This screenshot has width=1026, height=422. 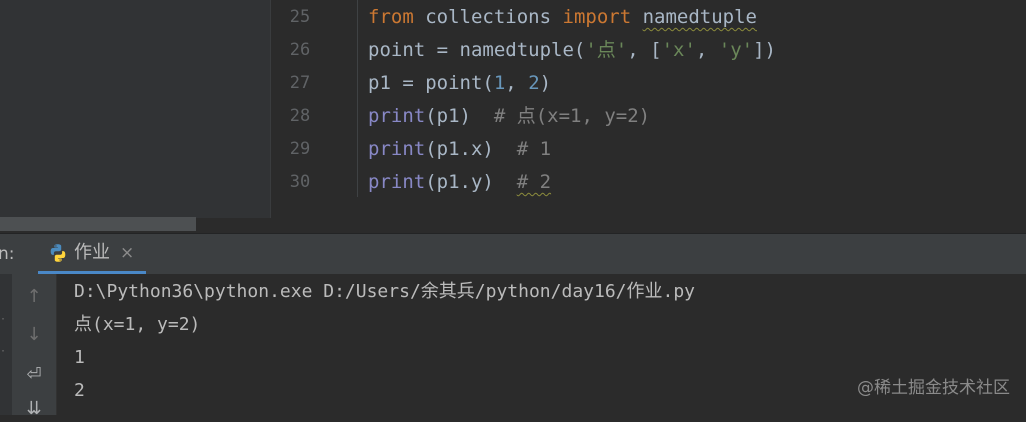 I want to click on code-line: print(p1.x) # 1, so click(x=459, y=149).